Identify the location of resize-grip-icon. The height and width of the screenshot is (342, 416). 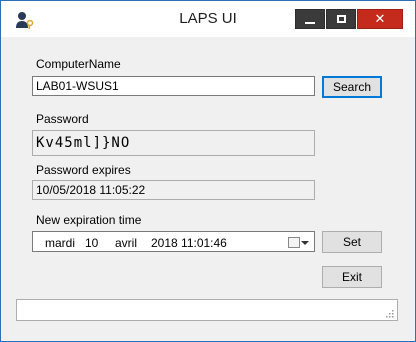
(389, 313).